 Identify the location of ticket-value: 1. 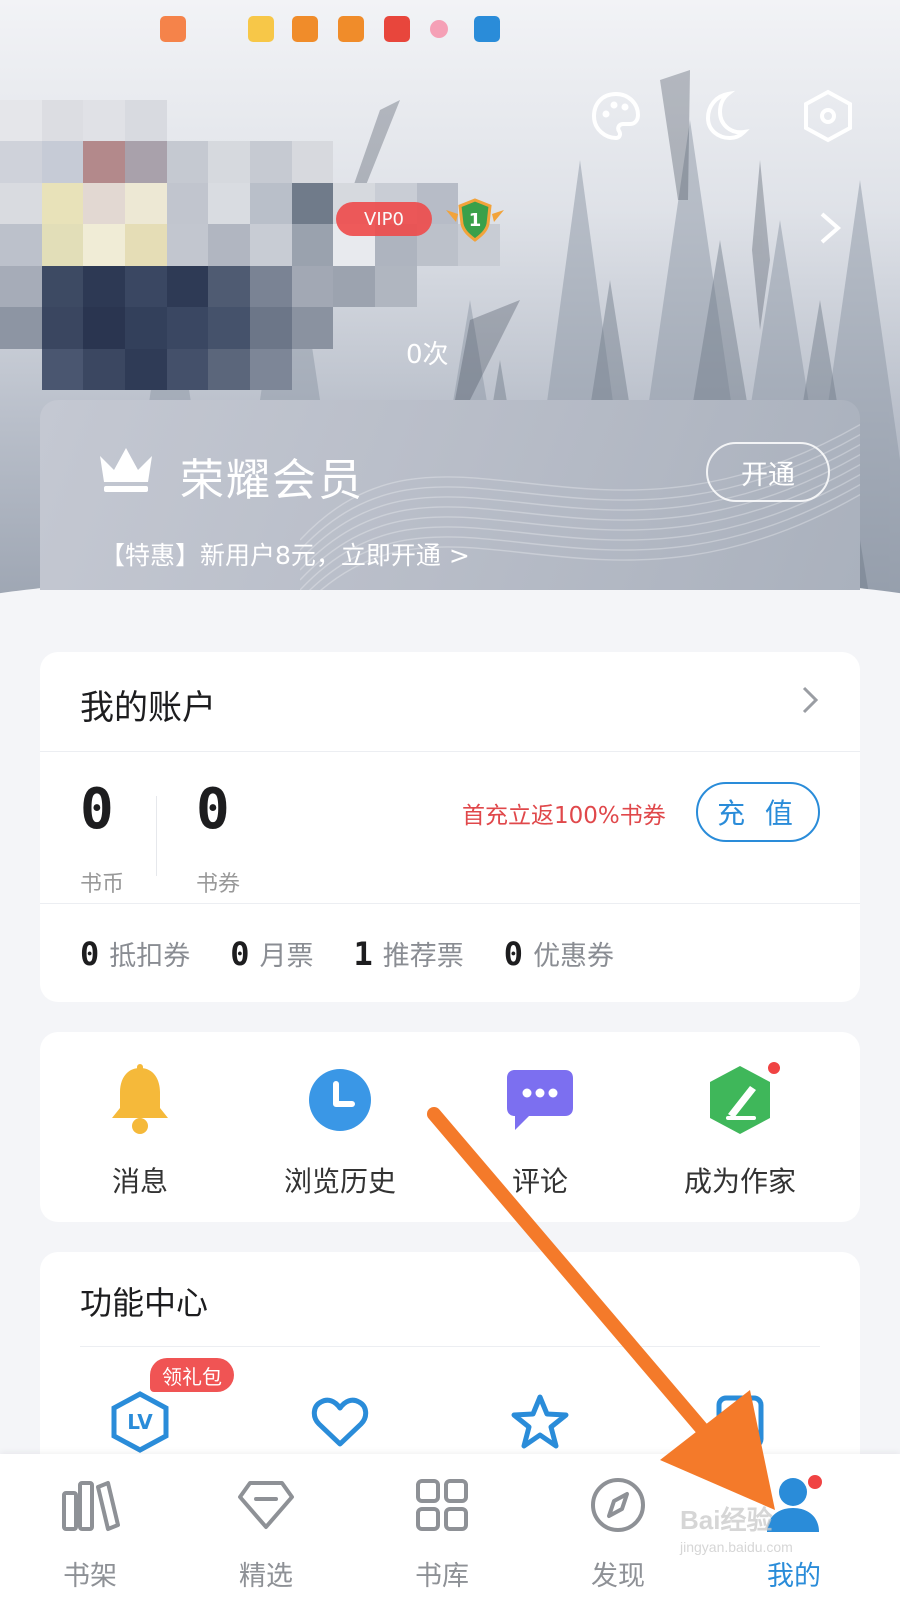
(363, 953).